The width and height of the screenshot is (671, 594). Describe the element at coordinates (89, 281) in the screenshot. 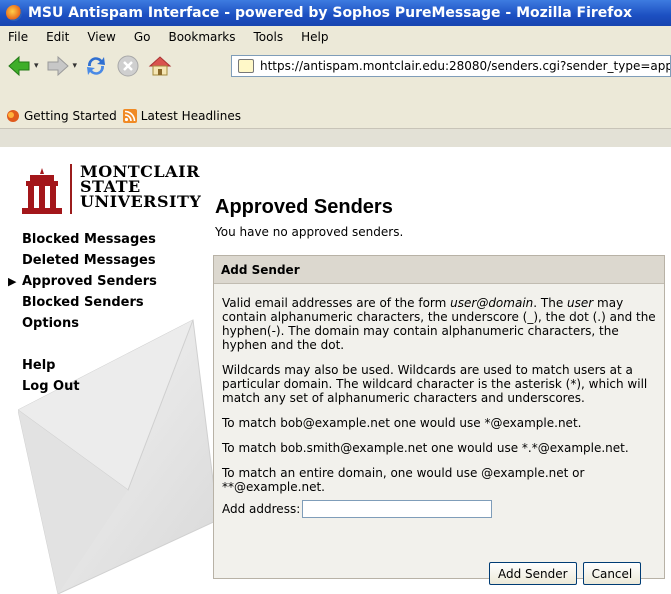

I see `nav-approved-senders: Approved Senders` at that location.